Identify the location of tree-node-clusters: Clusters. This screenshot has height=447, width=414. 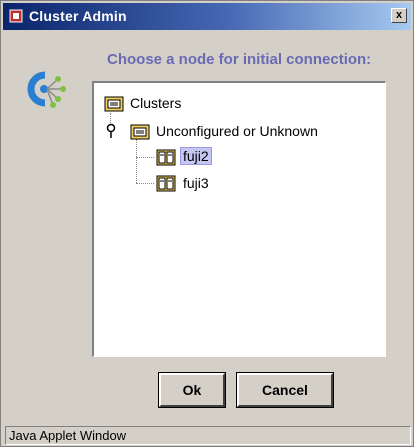
(204, 104).